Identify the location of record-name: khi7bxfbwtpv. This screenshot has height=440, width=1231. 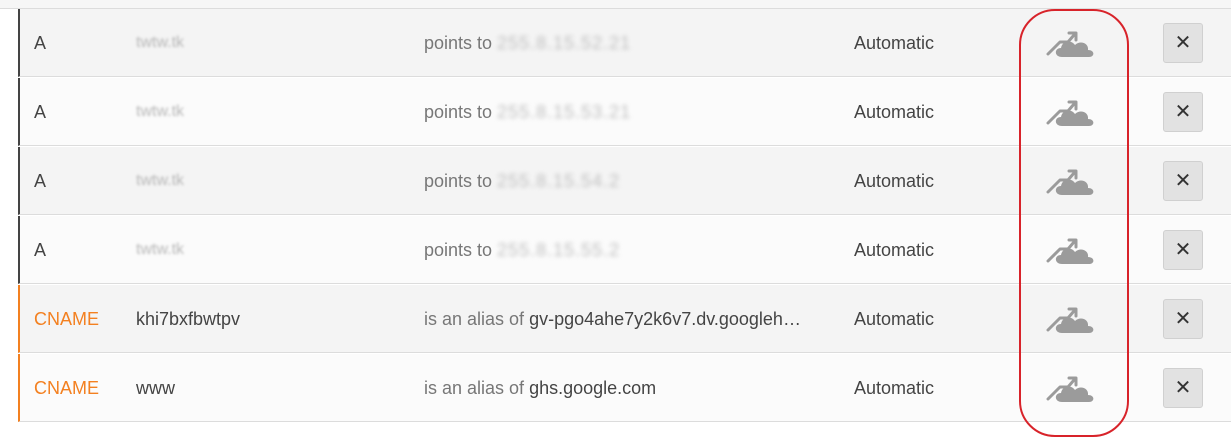
(188, 319).